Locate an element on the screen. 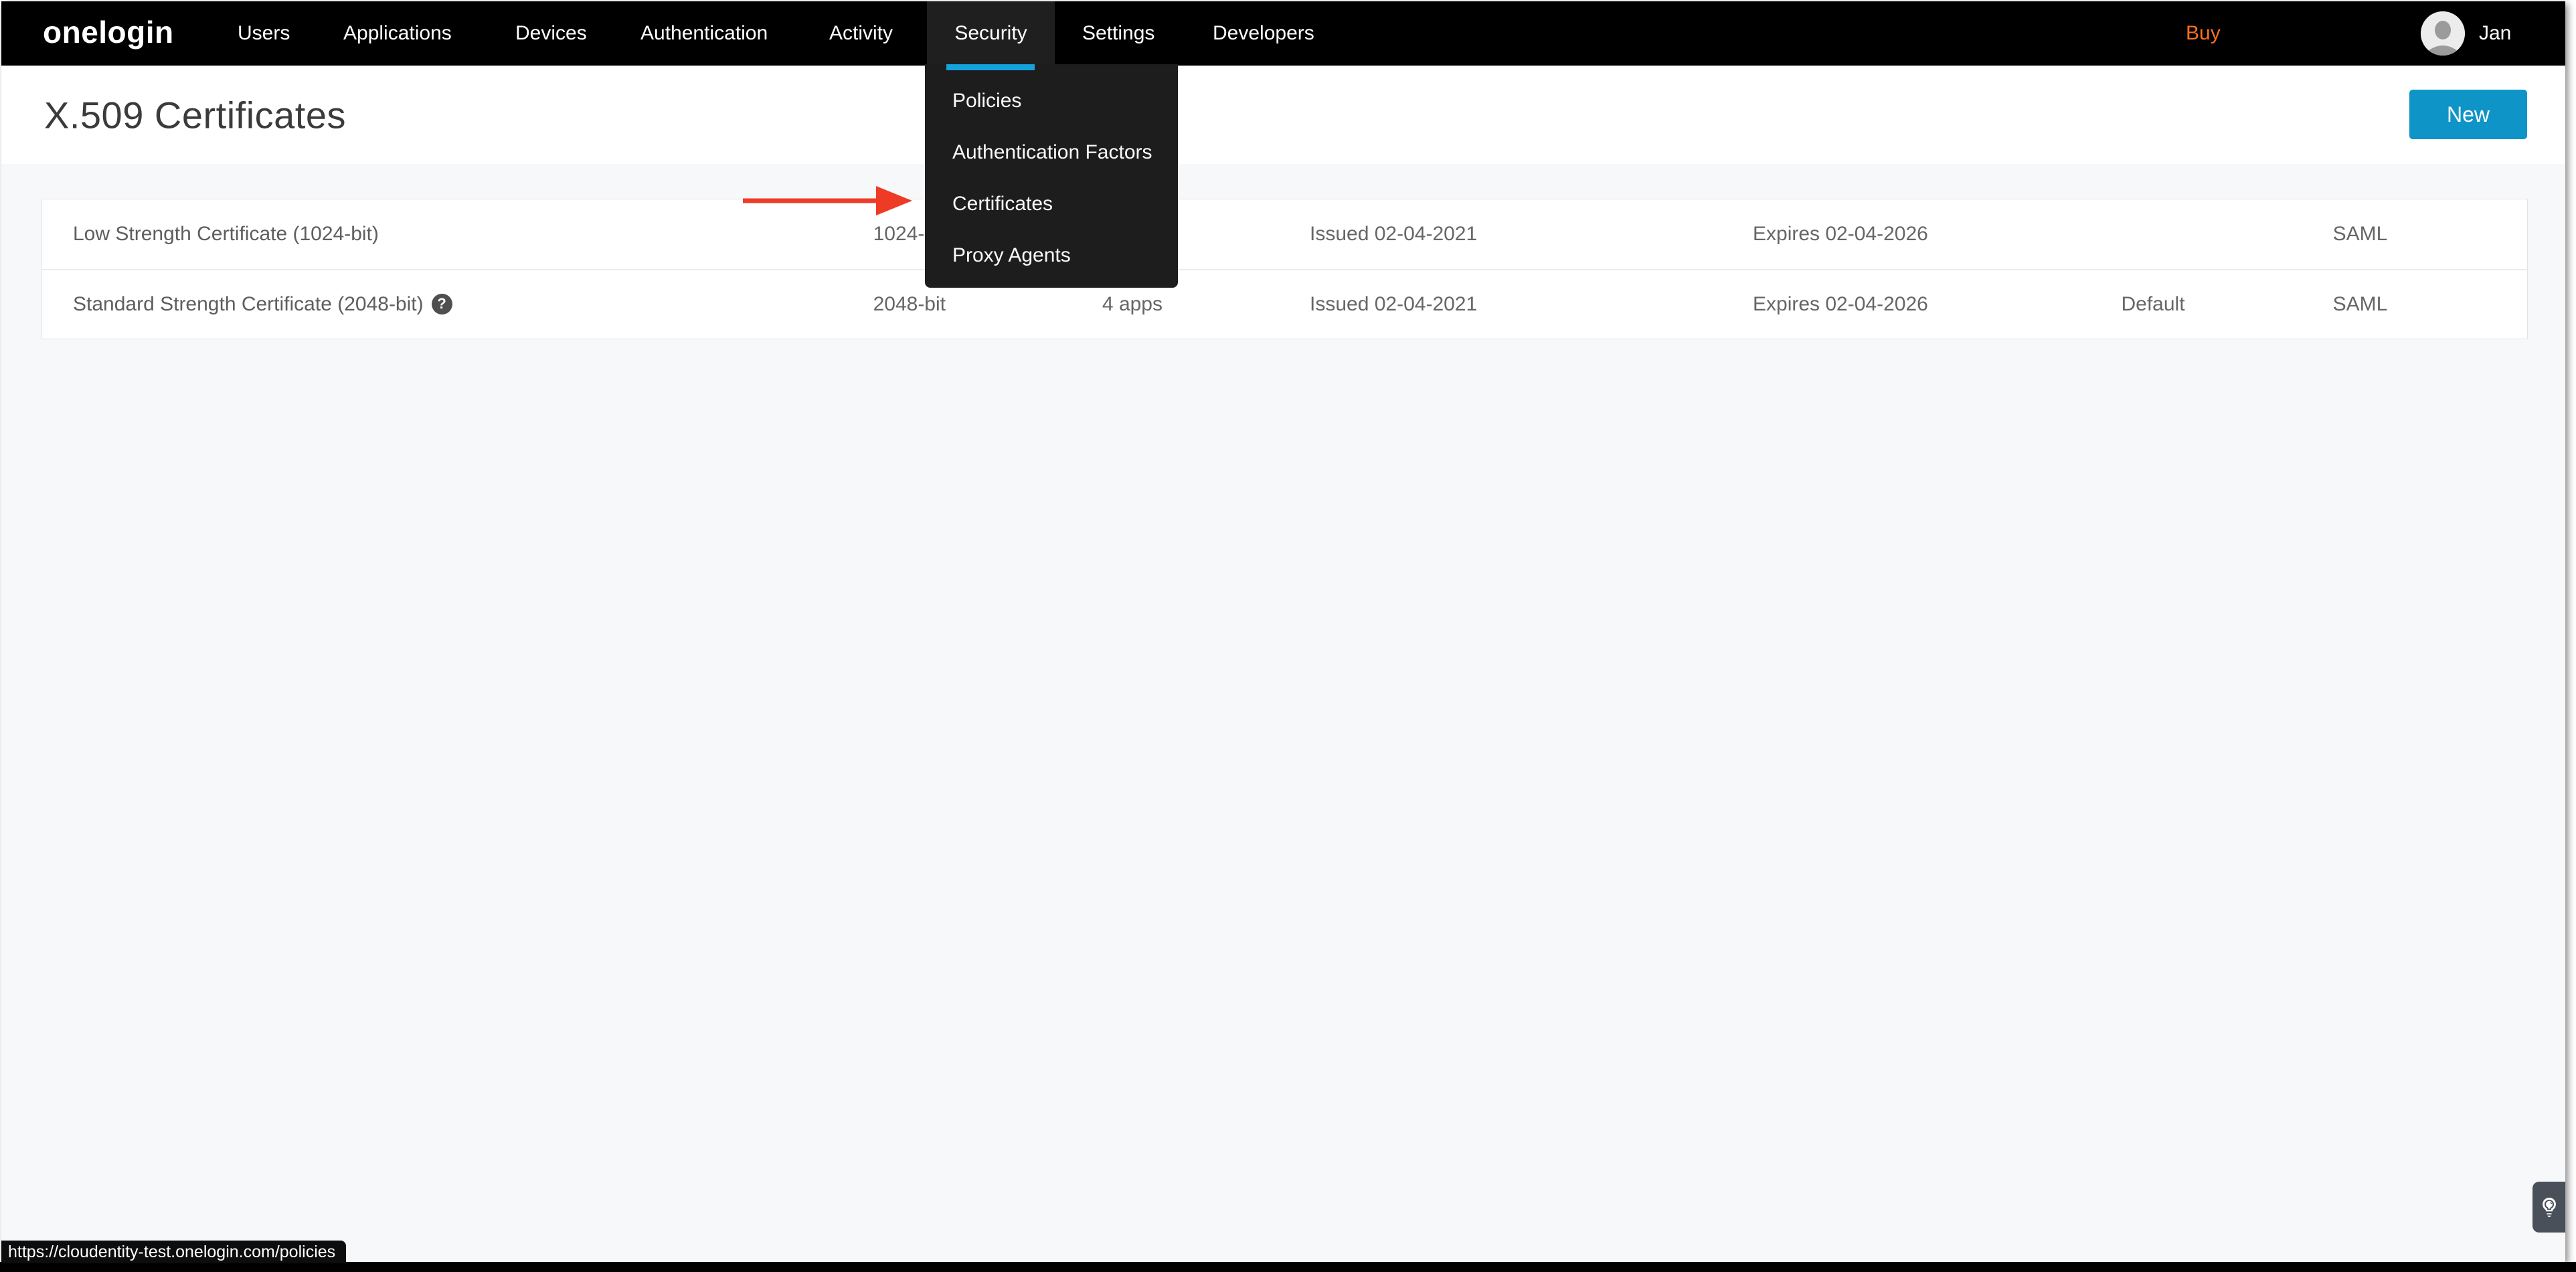 The height and width of the screenshot is (1272, 2576). user-name: Jan is located at coordinates (2495, 33).